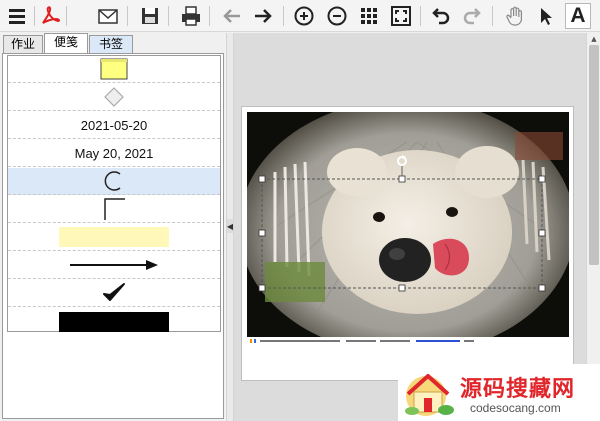 The image size is (600, 421). I want to click on grid-icon, so click(369, 16).